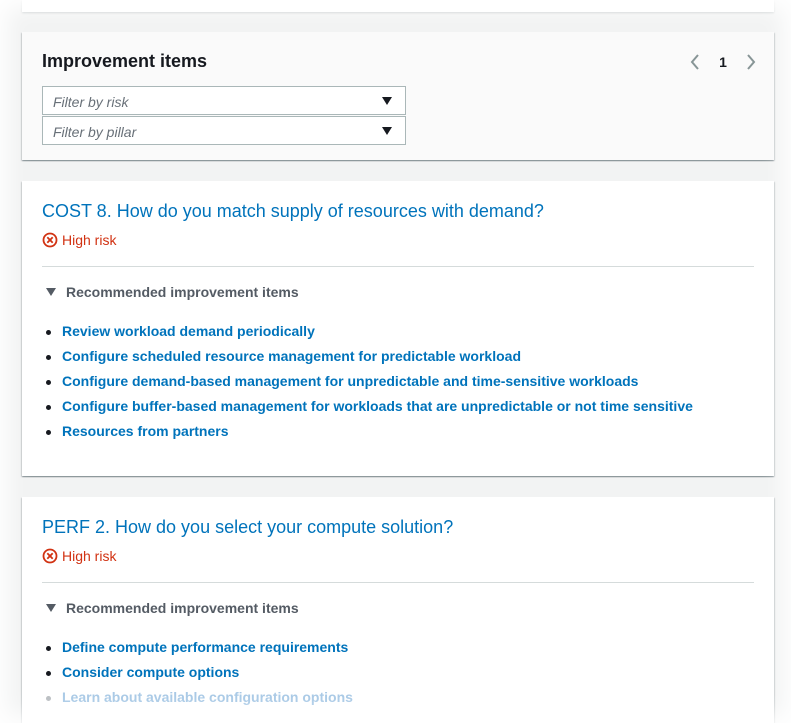 The image size is (791, 723). What do you see at coordinates (205, 647) in the screenshot?
I see `improvement-item-link: Define compute performance requirements` at bounding box center [205, 647].